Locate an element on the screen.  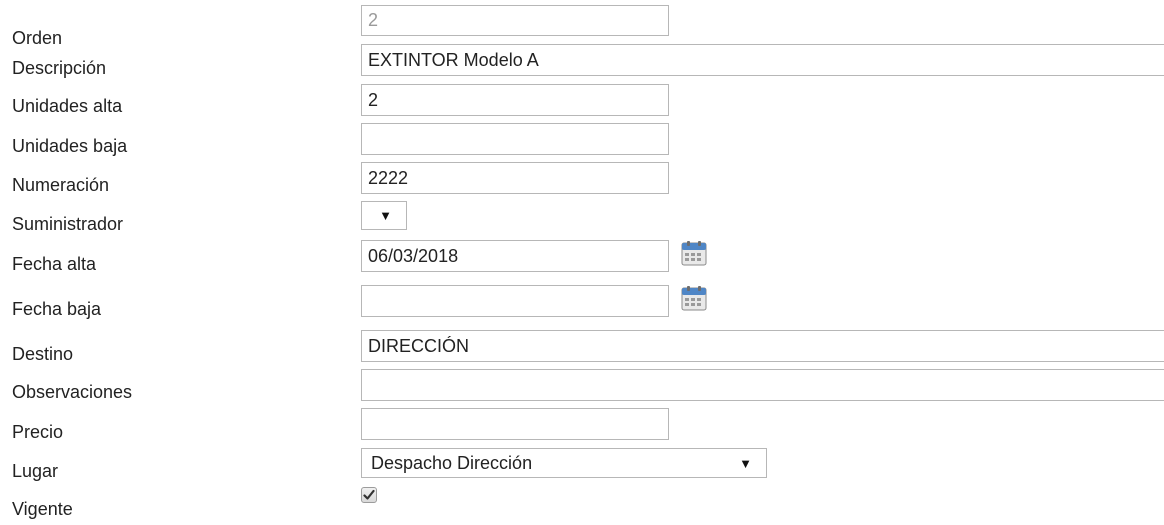
fecha-baja-input is located at coordinates (515, 301).